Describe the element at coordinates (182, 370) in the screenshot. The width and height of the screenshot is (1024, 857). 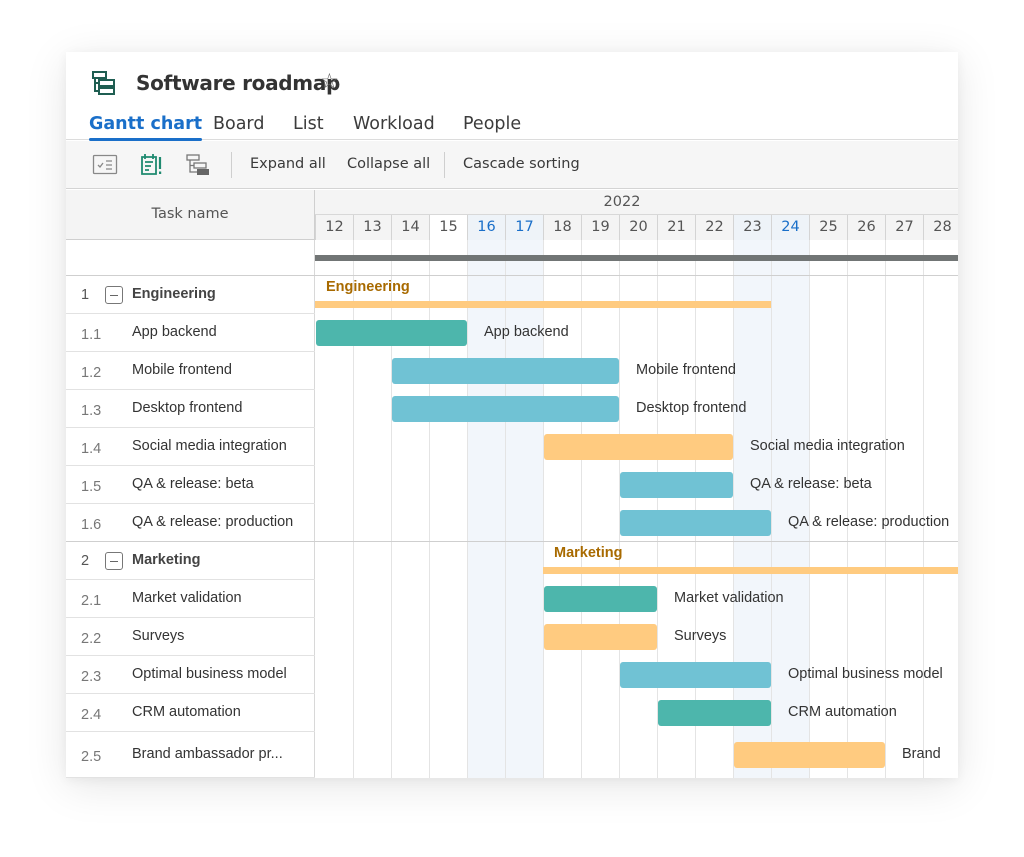
I see `task-name: Mobile frontend` at that location.